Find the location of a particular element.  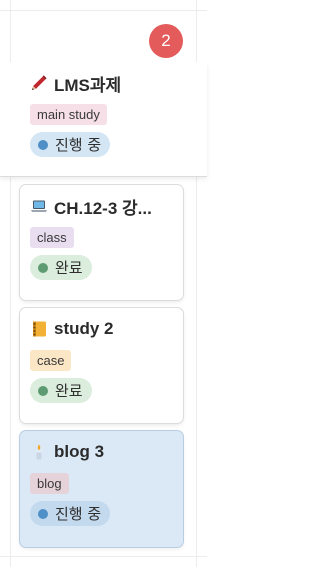

task-card: CH.12-3 강... class 완료 is located at coordinates (101, 242).